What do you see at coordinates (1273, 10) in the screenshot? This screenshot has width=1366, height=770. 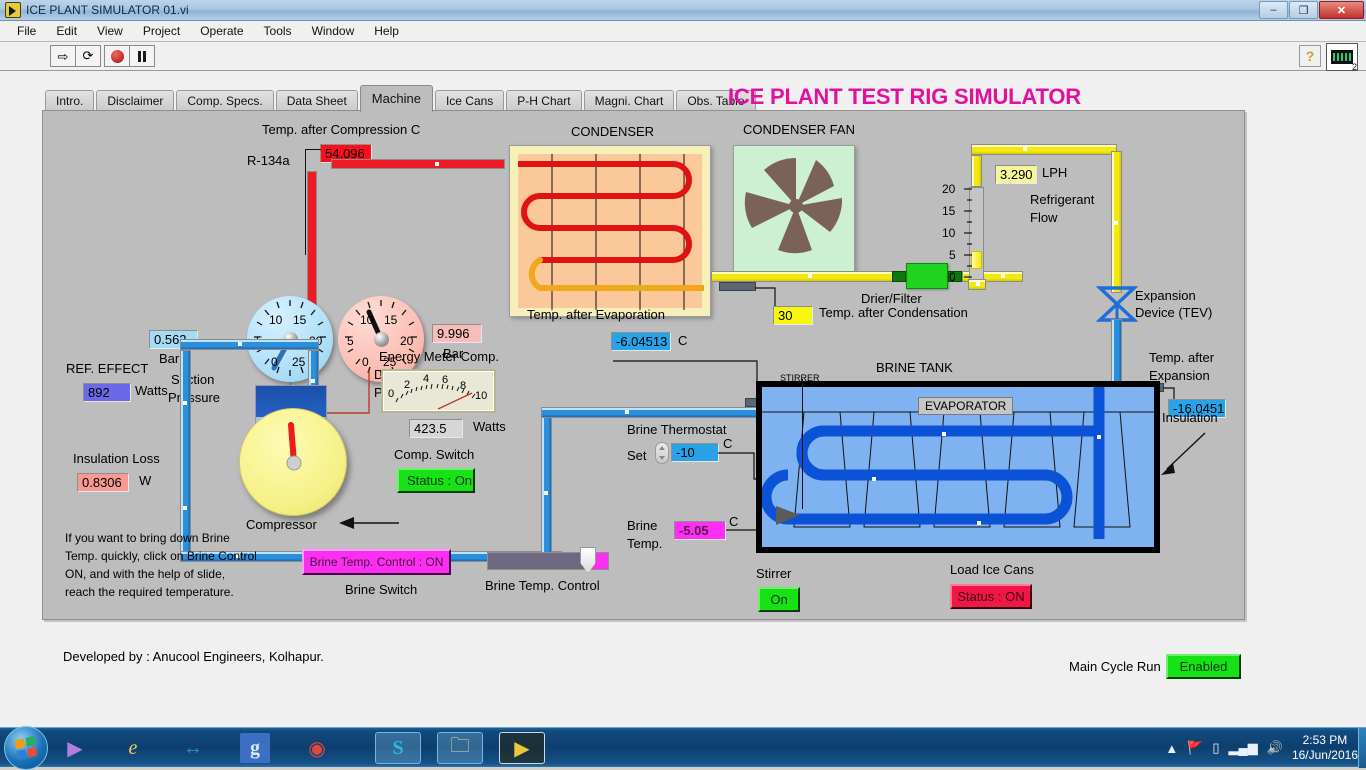 I see `minimize-button: –` at bounding box center [1273, 10].